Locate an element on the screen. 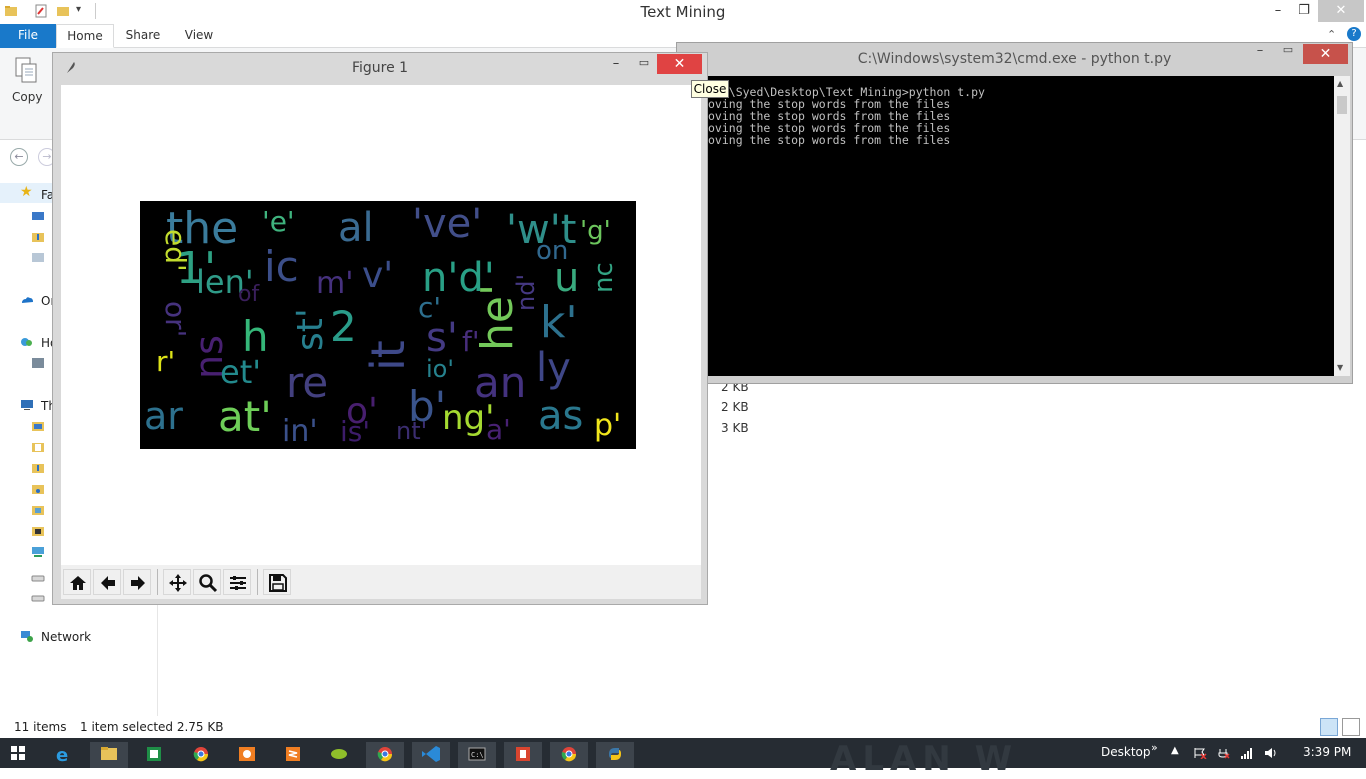  figure-maximize-button: ▭ is located at coordinates (644, 64).